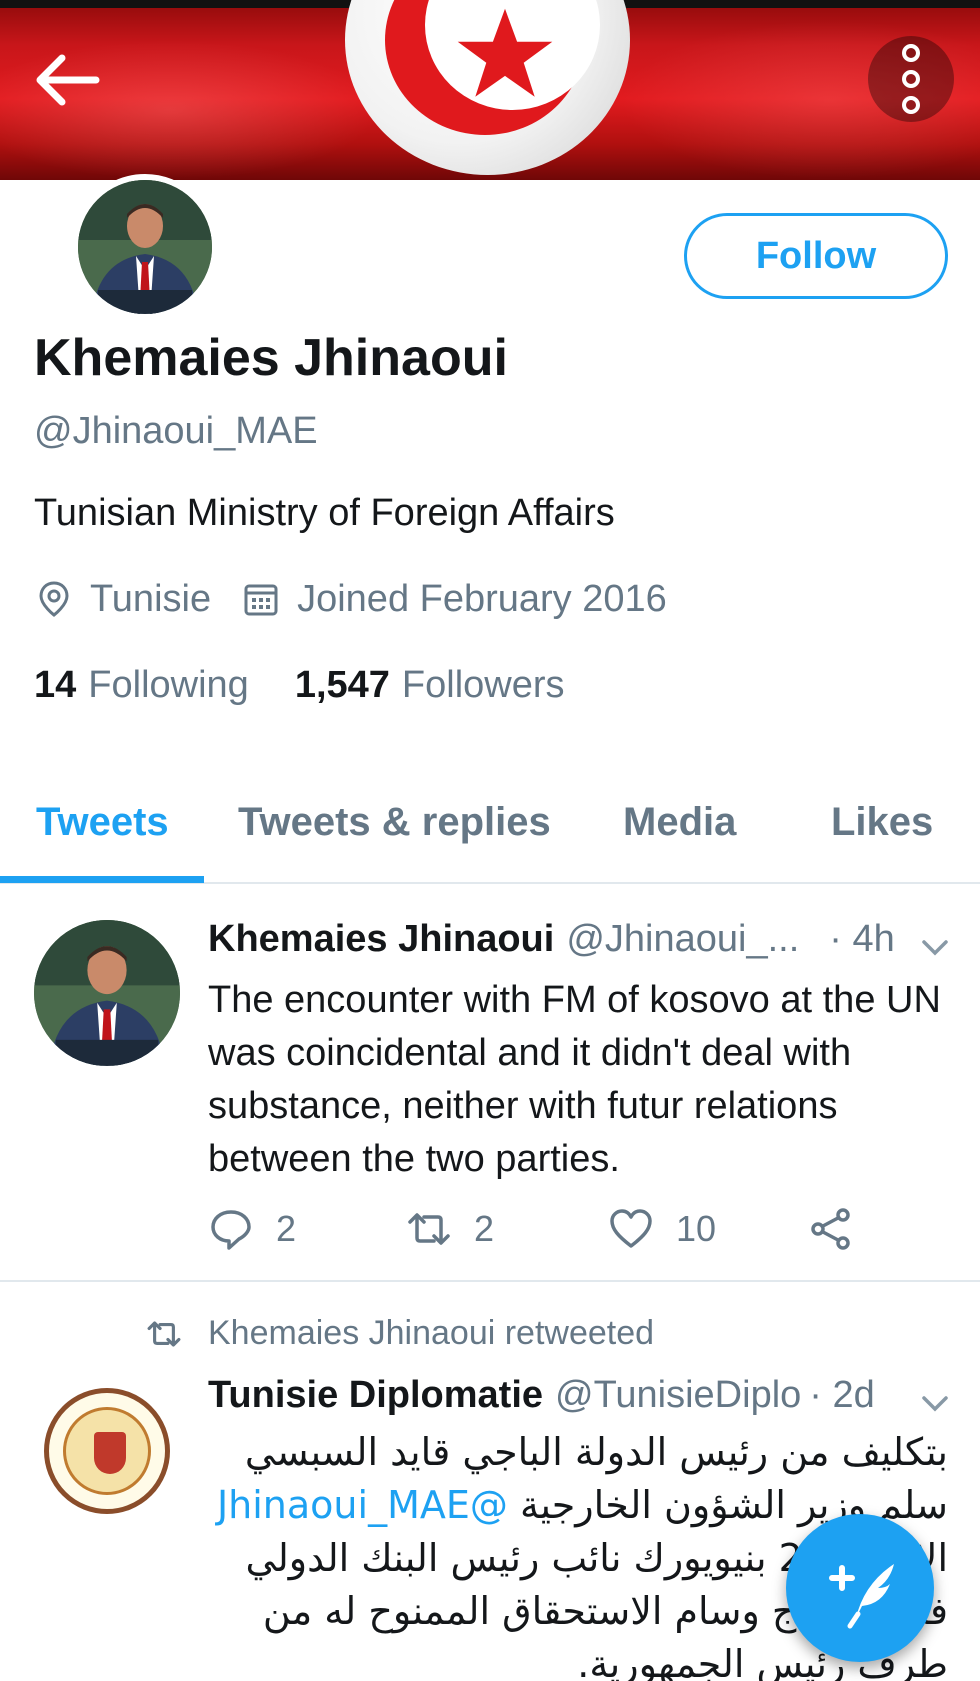  I want to click on tweet-timestamp: · 4h, so click(861, 939).